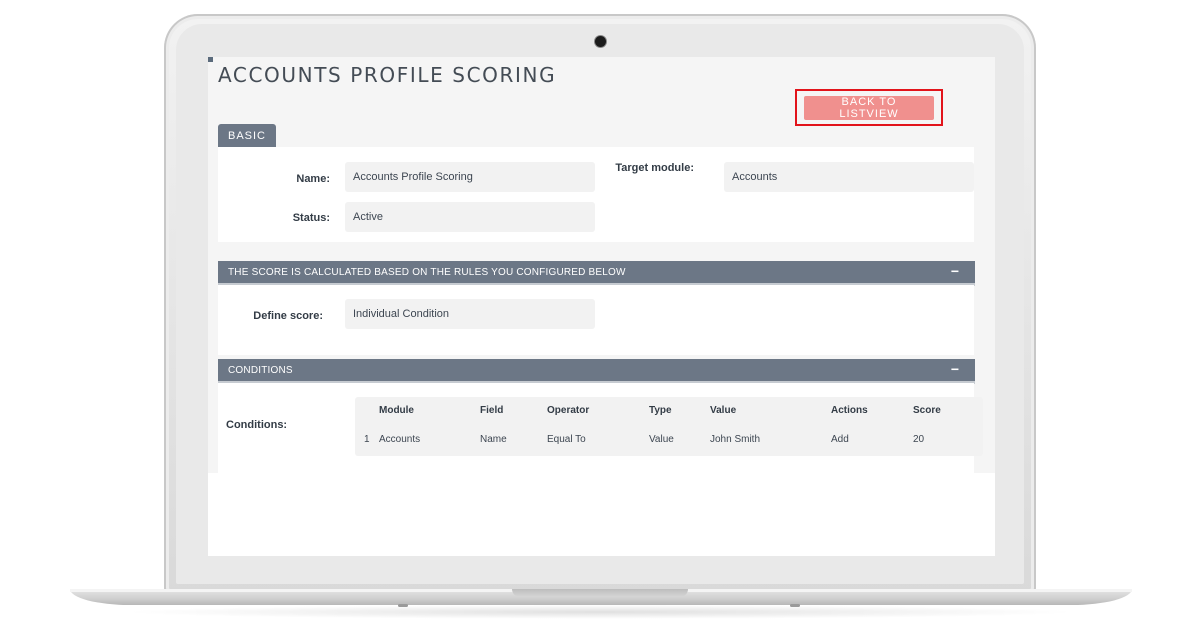  I want to click on conditions-section-title: CONDITIONS, so click(260, 370).